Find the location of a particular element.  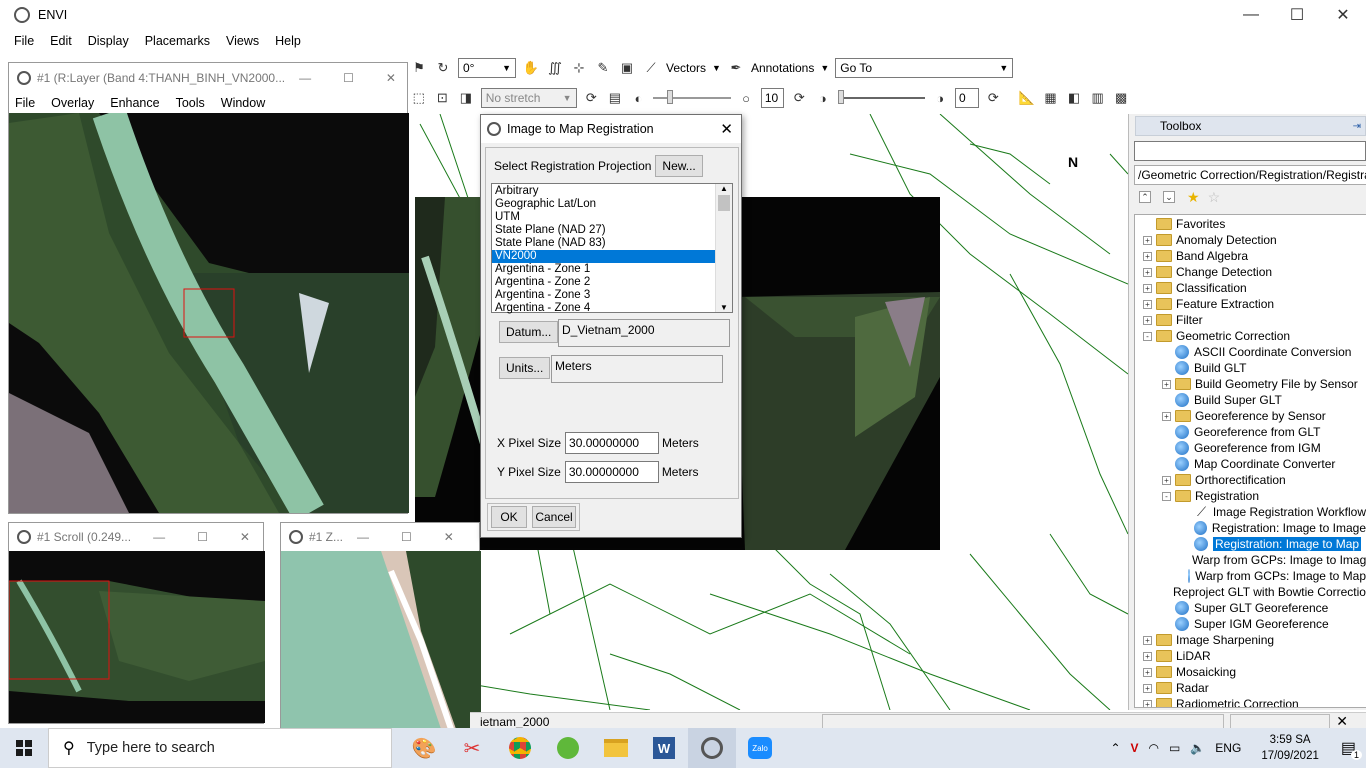

layer-icon: ◧ is located at coordinates (1074, 98).